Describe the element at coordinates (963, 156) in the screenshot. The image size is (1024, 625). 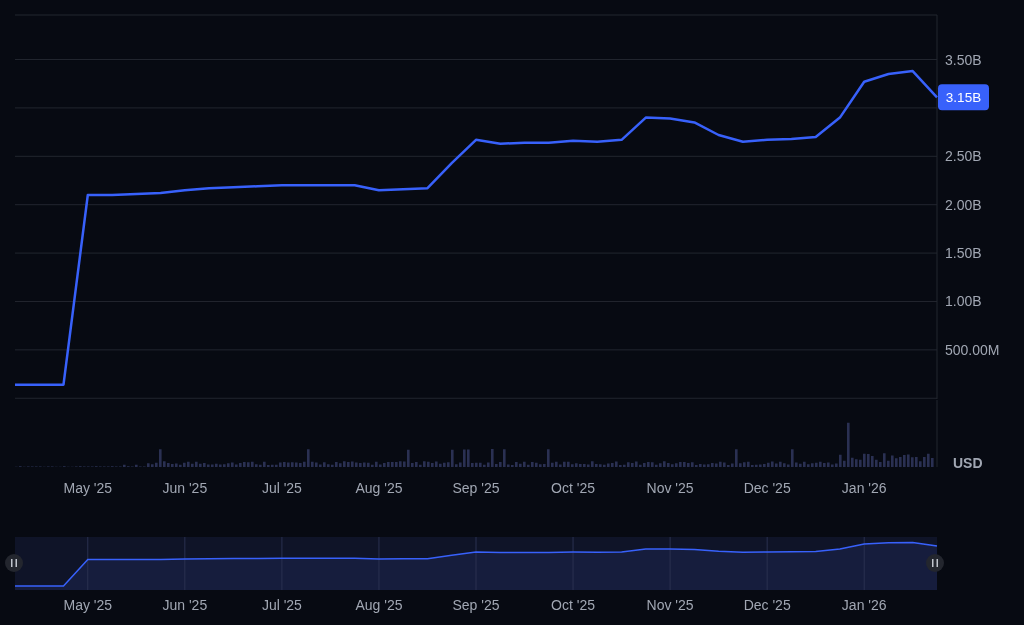
I see `axis-label: 2.50B` at that location.